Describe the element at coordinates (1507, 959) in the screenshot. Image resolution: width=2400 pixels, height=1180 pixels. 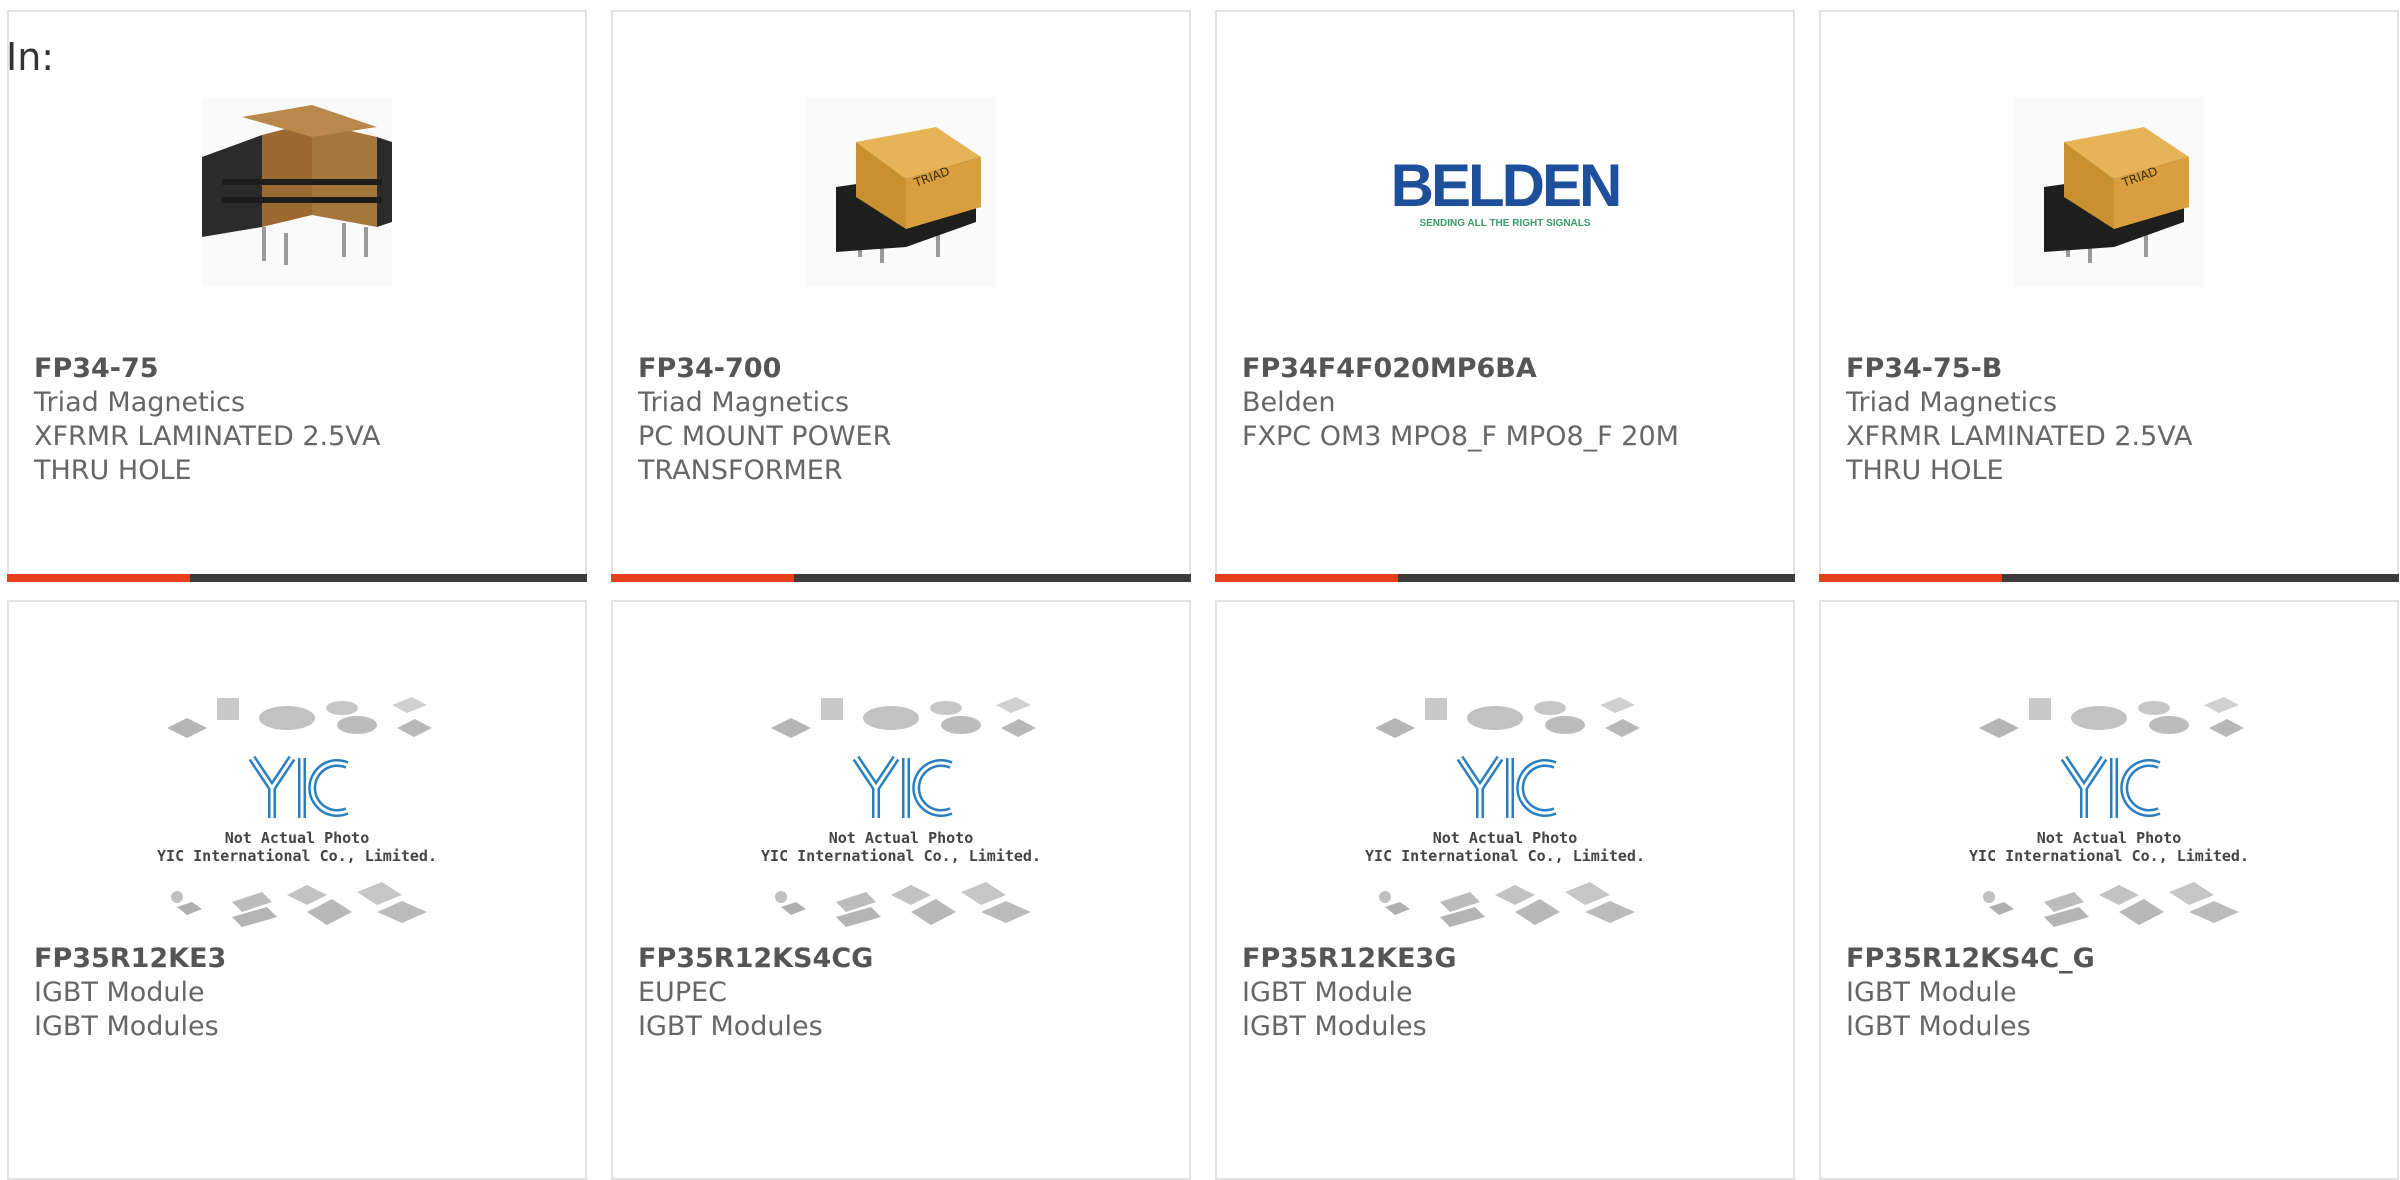
I see `part-number-link: FP35R12KE3G` at that location.